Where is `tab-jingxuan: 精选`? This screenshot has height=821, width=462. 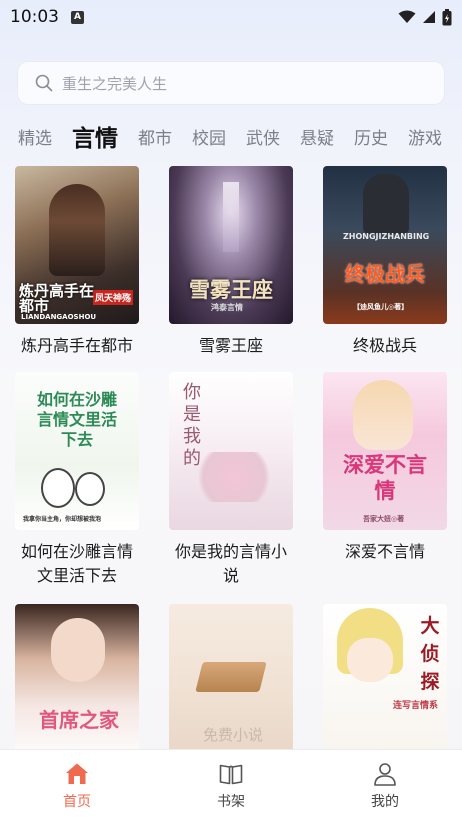 tab-jingxuan: 精选 is located at coordinates (35, 136).